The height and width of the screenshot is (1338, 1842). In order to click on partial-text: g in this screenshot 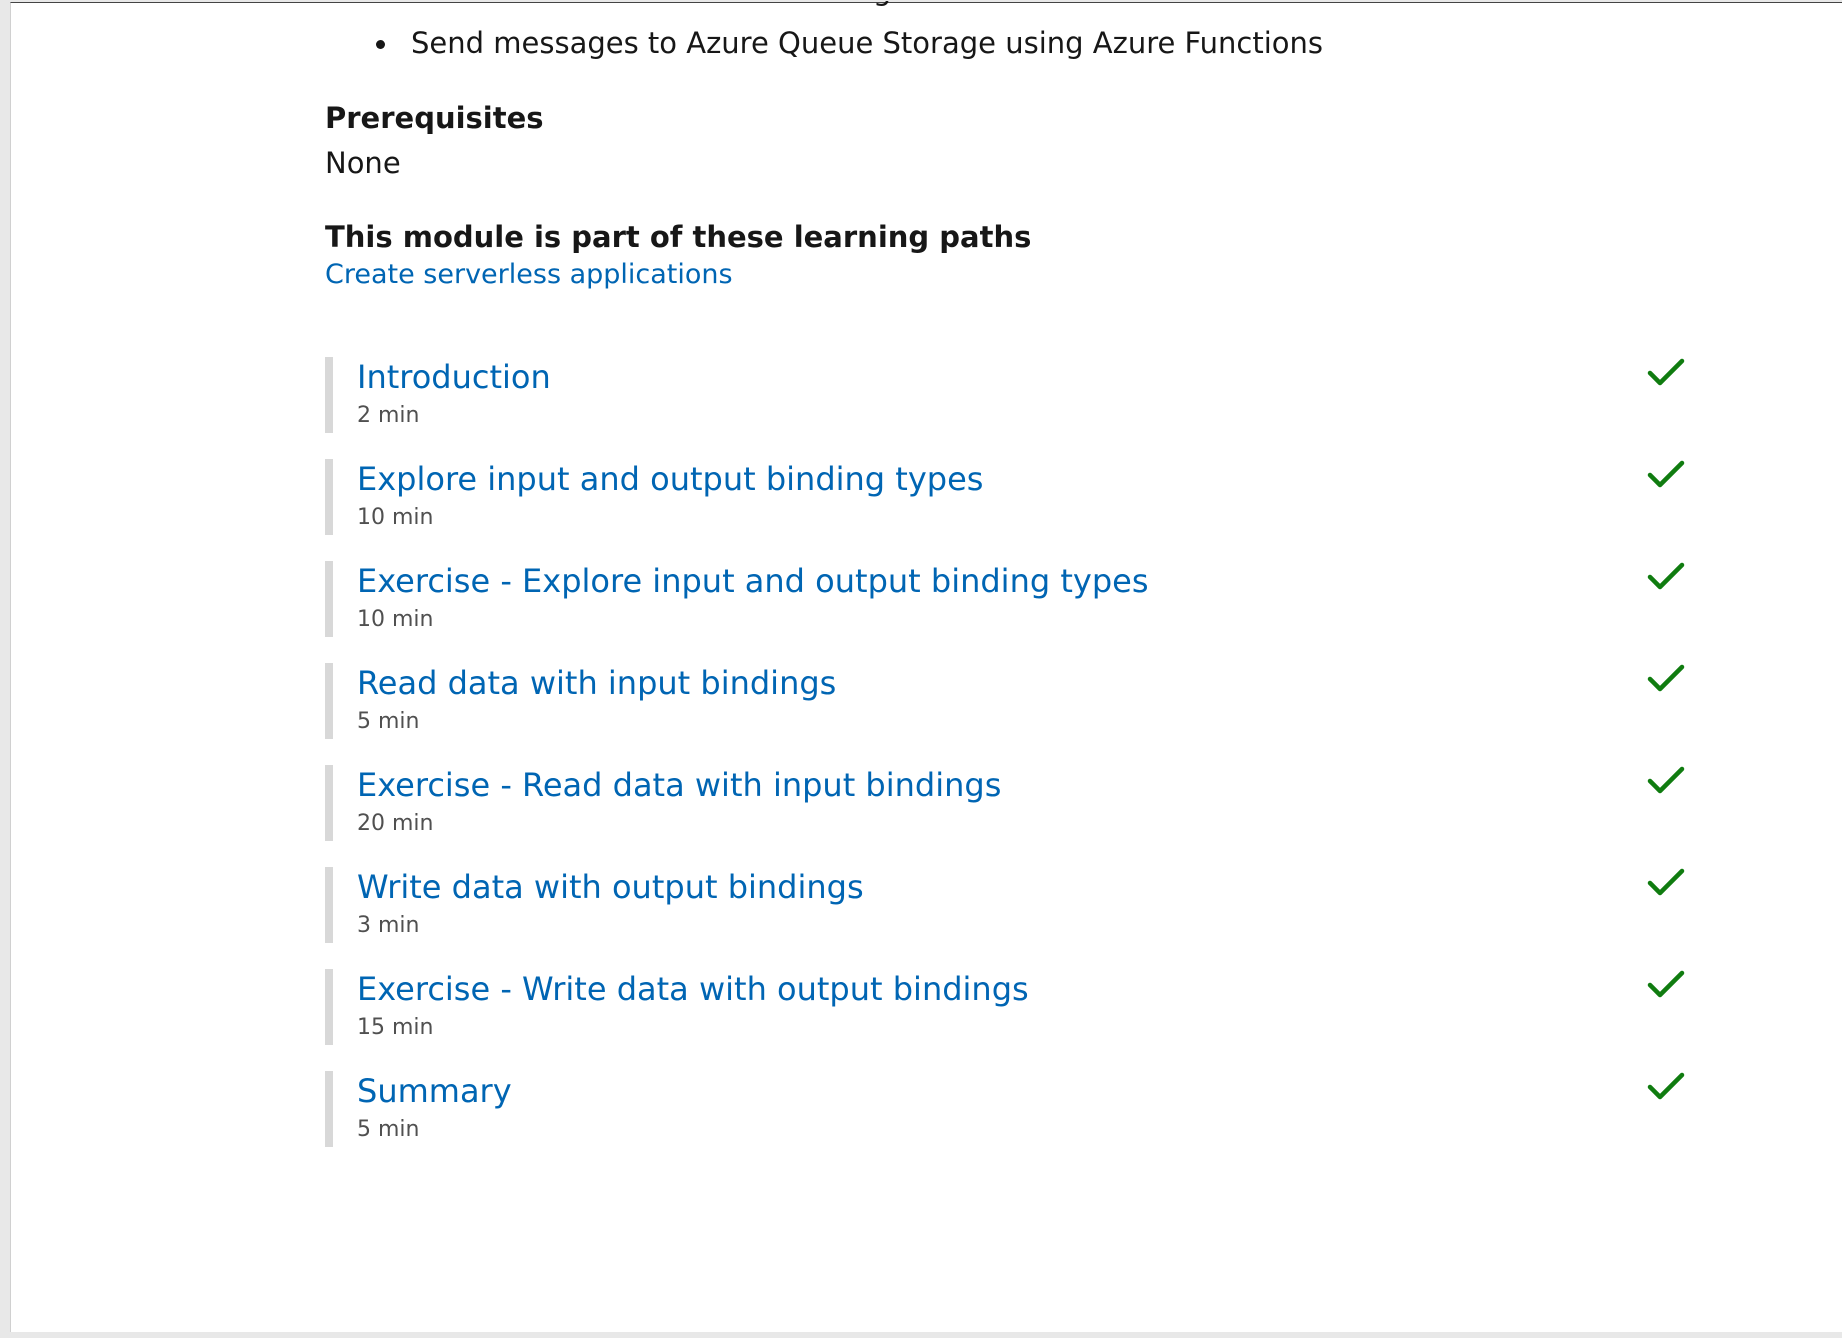, I will do `click(882, 4)`.